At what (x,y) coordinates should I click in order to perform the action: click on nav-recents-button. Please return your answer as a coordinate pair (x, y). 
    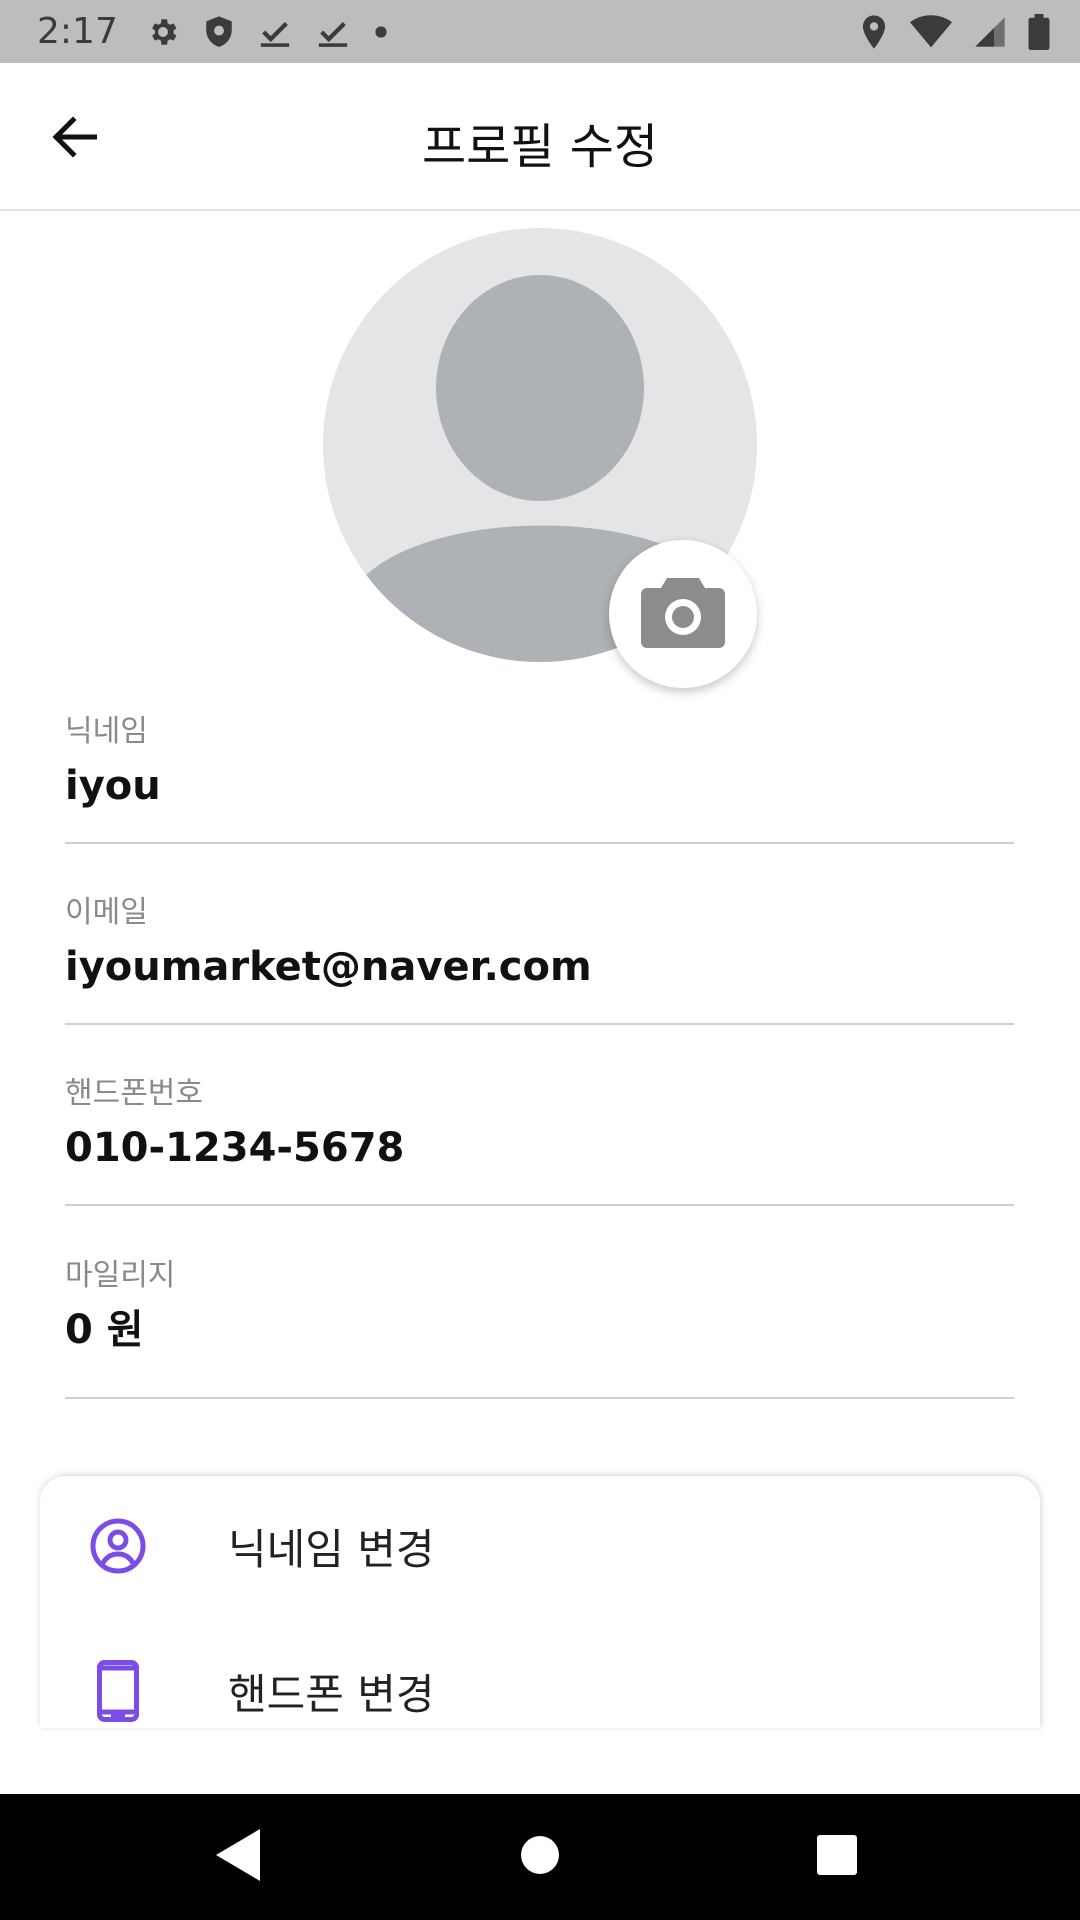
    Looking at the image, I should click on (837, 1857).